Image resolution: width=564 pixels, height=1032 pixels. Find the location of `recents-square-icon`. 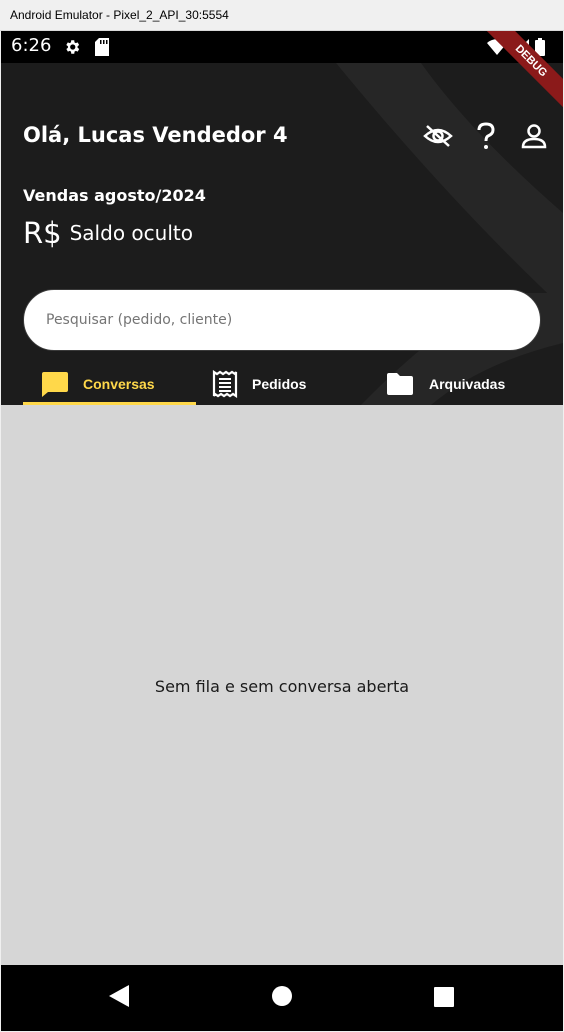

recents-square-icon is located at coordinates (444, 997).